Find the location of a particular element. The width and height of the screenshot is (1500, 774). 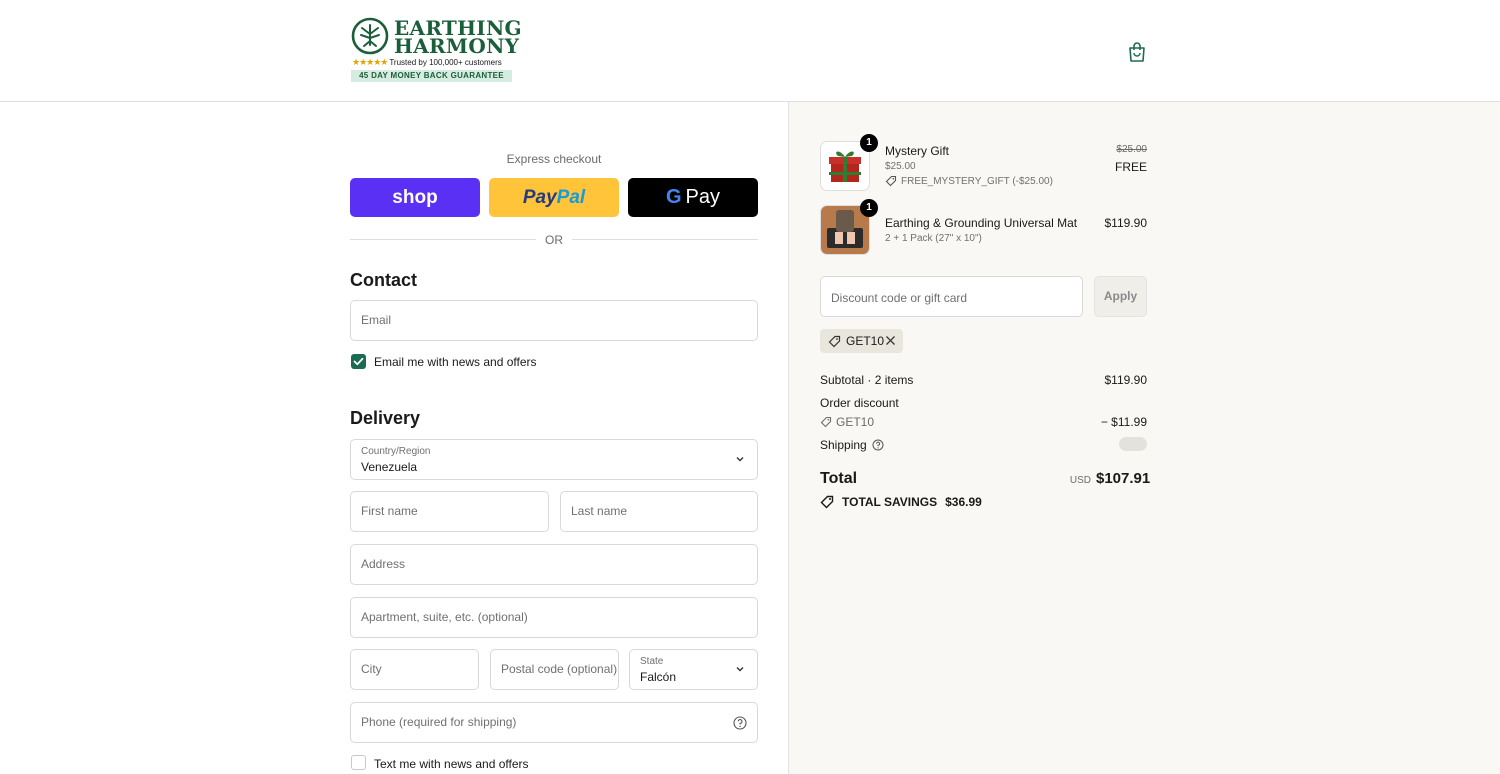

total-savings: TOTAL SAVINGS $36.99 is located at coordinates (901, 502).